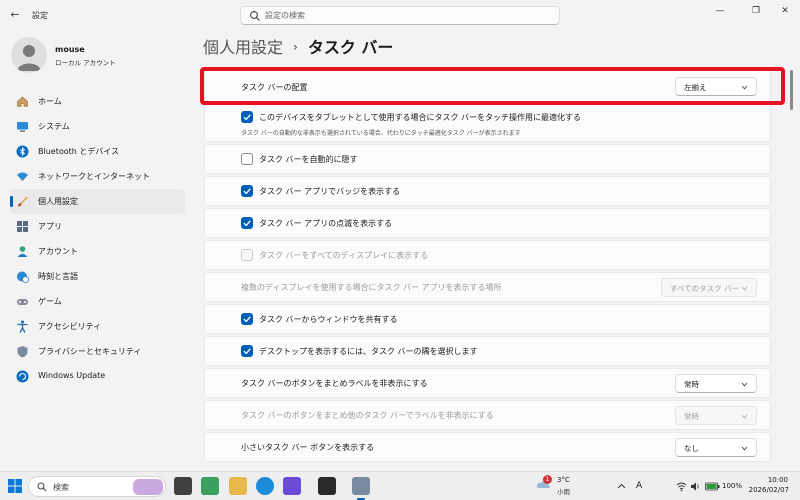  What do you see at coordinates (361, 488) in the screenshot?
I see `settings-gear-icon` at bounding box center [361, 488].